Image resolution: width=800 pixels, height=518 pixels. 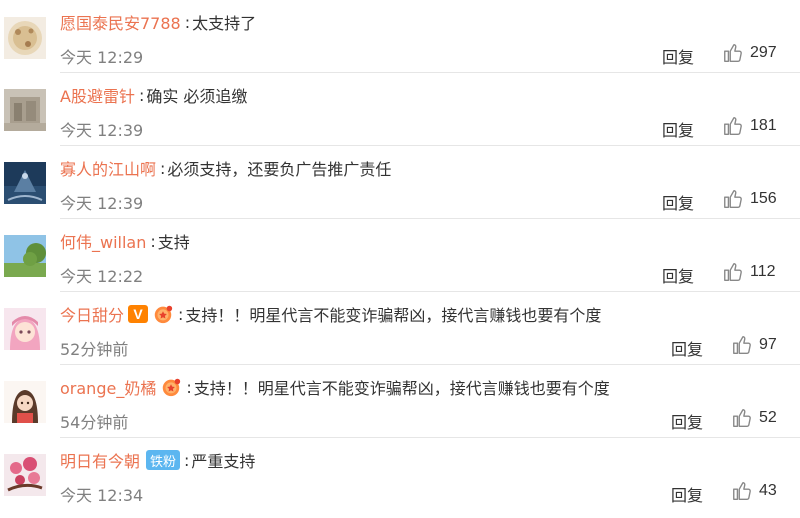 What do you see at coordinates (754, 491) in the screenshot?
I see `like-button: 43` at bounding box center [754, 491].